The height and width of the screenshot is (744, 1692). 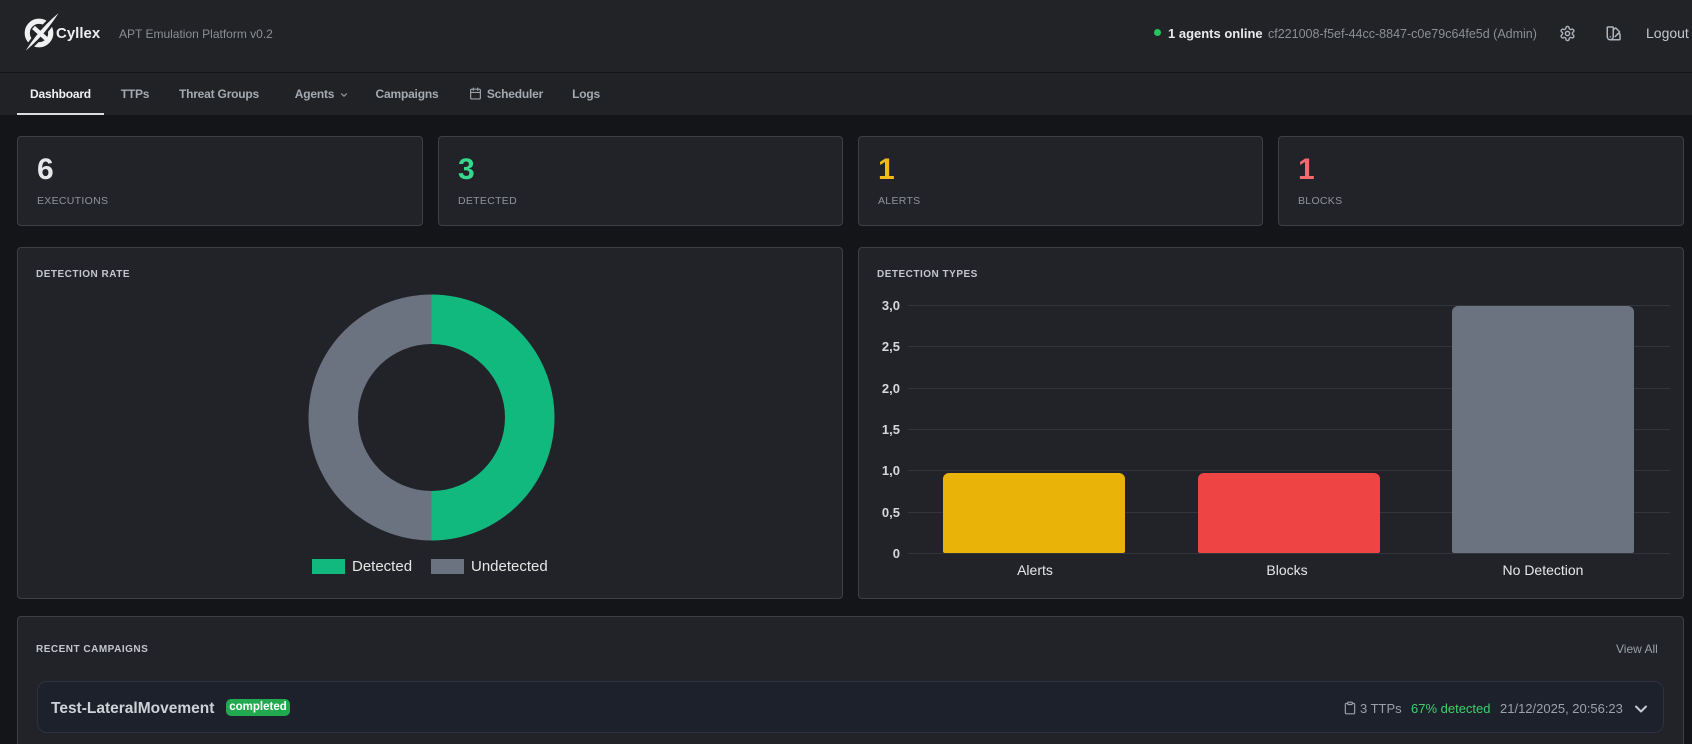 I want to click on svg-text: 2,0, so click(x=891, y=388).